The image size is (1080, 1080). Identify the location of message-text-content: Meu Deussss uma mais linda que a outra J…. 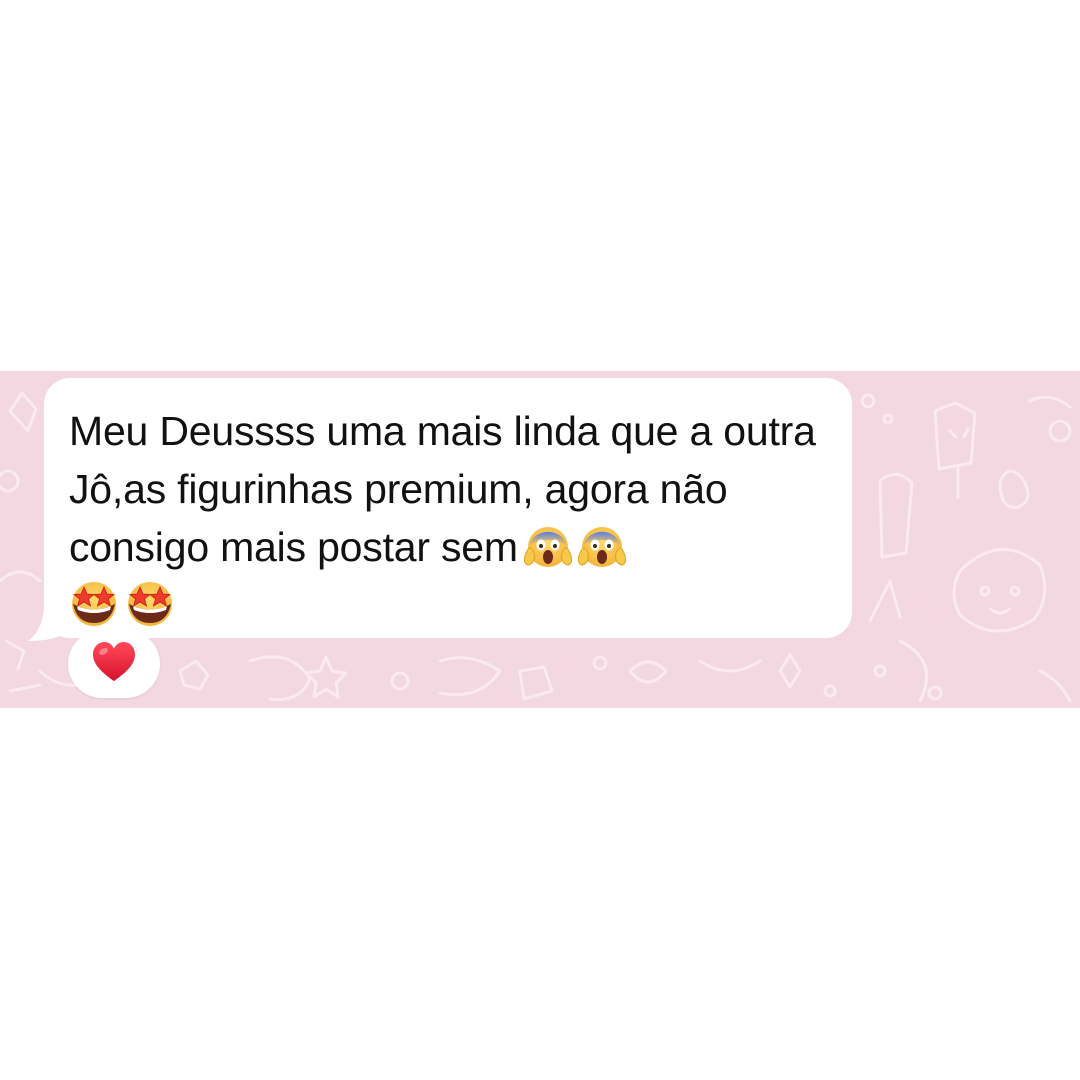
(448, 489).